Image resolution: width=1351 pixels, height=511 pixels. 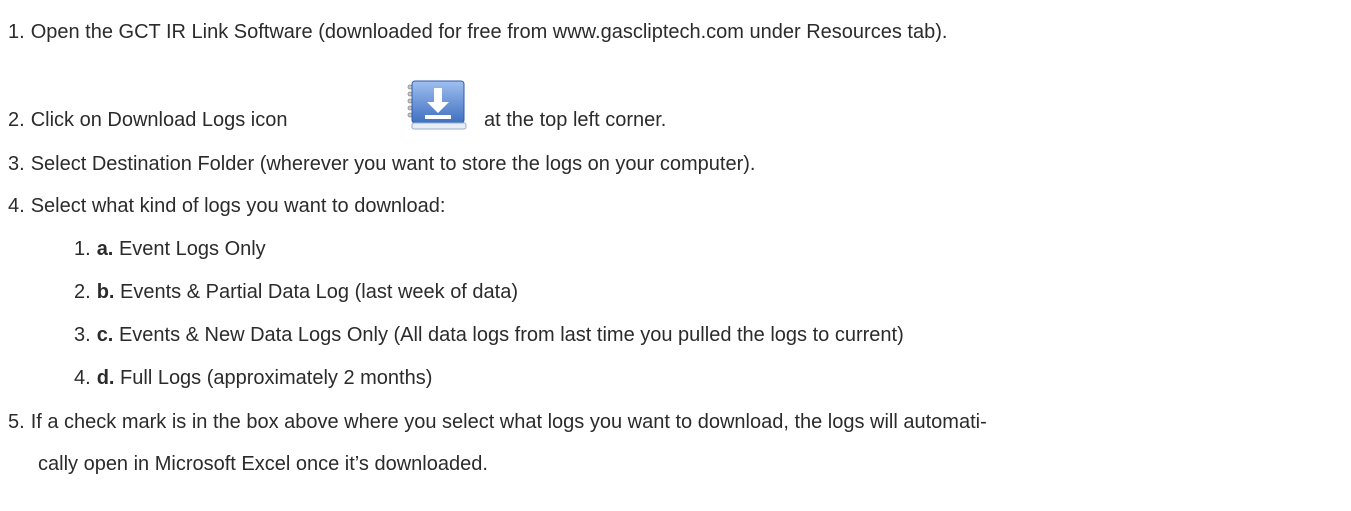 What do you see at coordinates (16, 422) in the screenshot?
I see `step-number: 5.` at bounding box center [16, 422].